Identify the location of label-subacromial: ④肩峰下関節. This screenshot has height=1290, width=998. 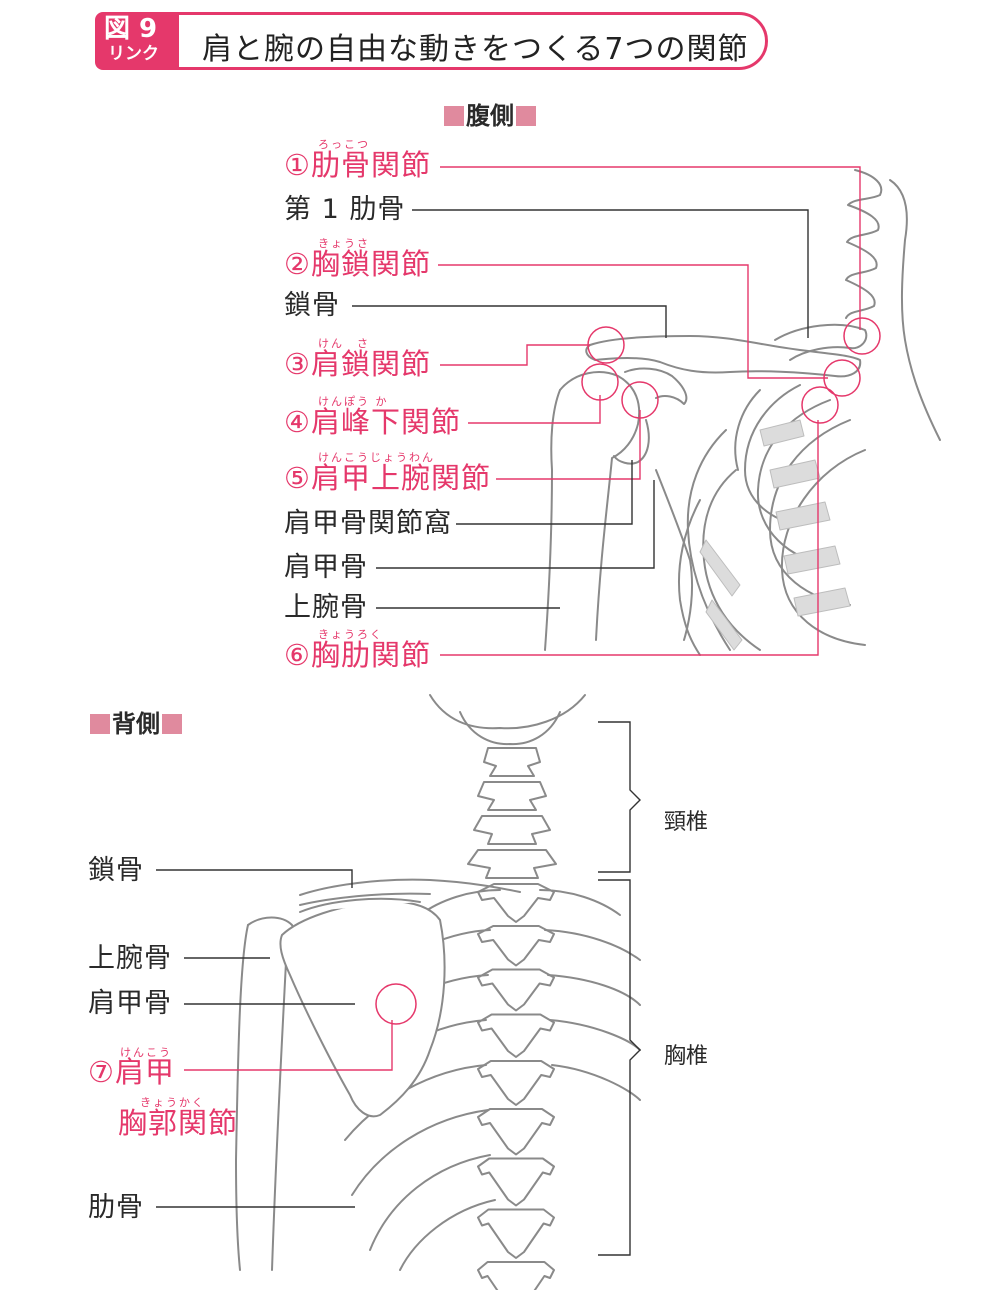
(372, 422).